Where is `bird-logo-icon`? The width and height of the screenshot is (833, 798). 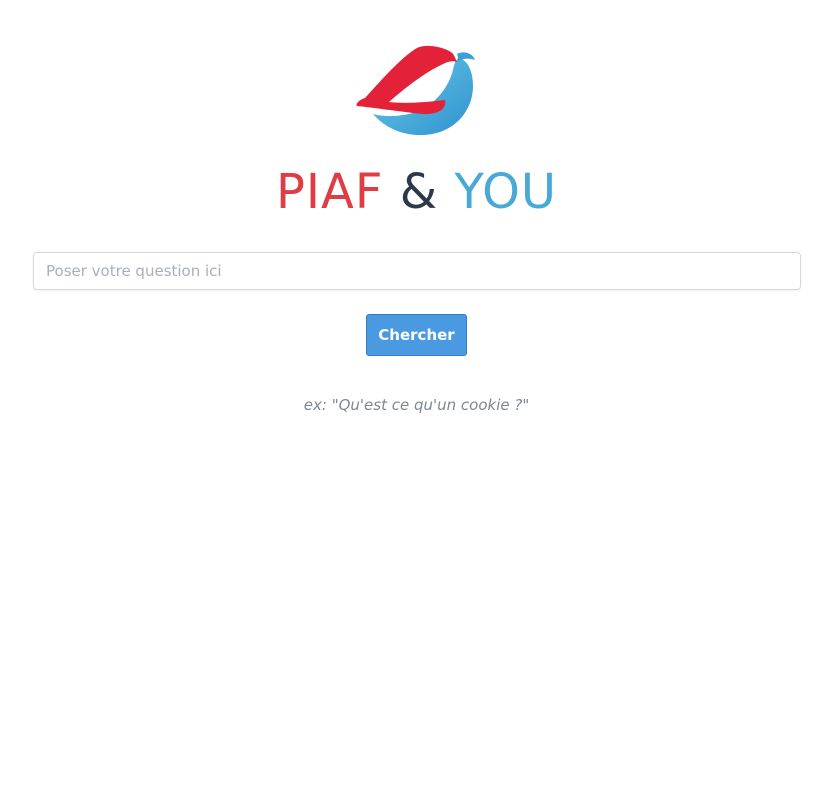 bird-logo-icon is located at coordinates (415, 90).